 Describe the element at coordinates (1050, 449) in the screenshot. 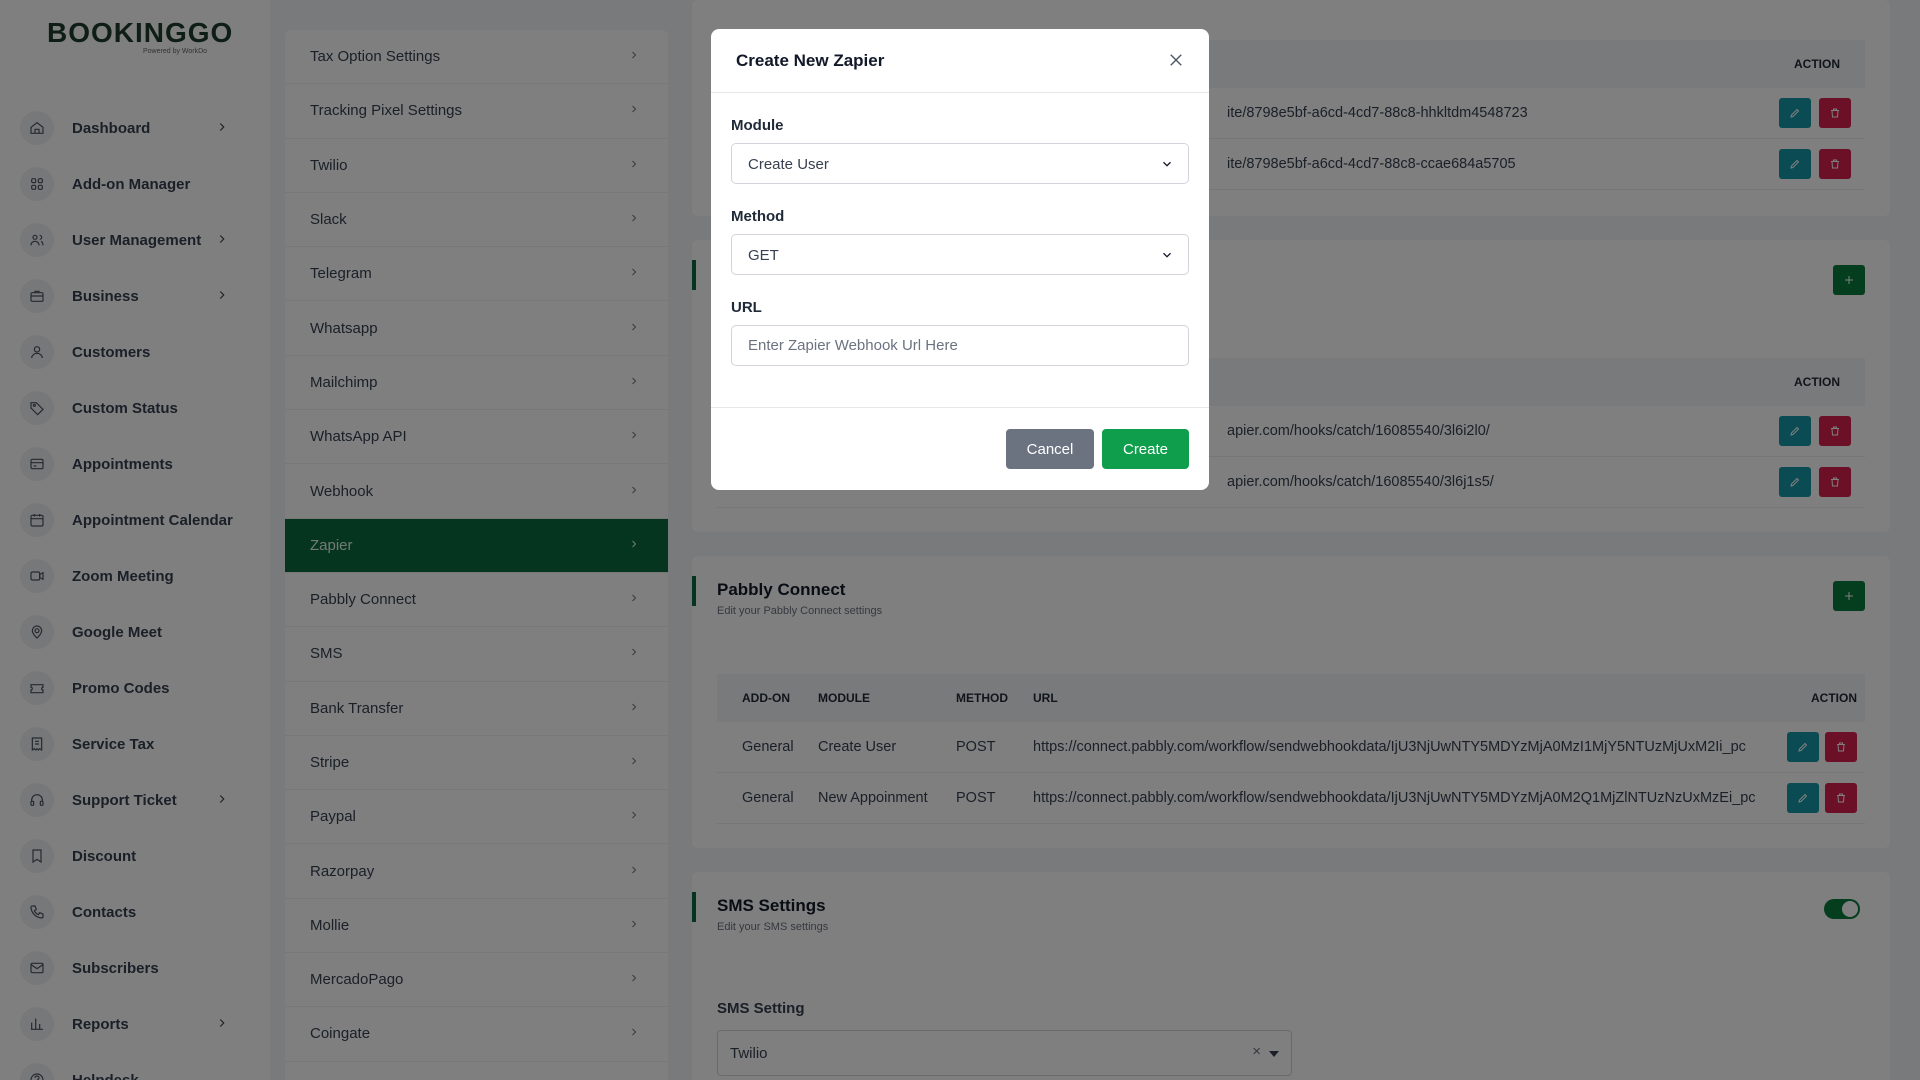

I see `cancel-button: Cancel` at that location.